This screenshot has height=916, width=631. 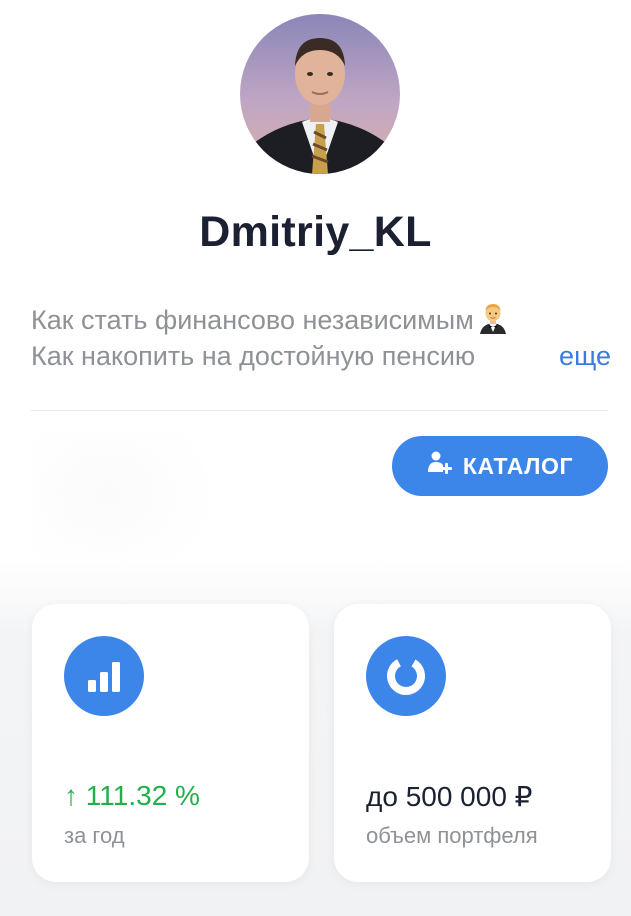 What do you see at coordinates (104, 676) in the screenshot?
I see `bar-chart-icon` at bounding box center [104, 676].